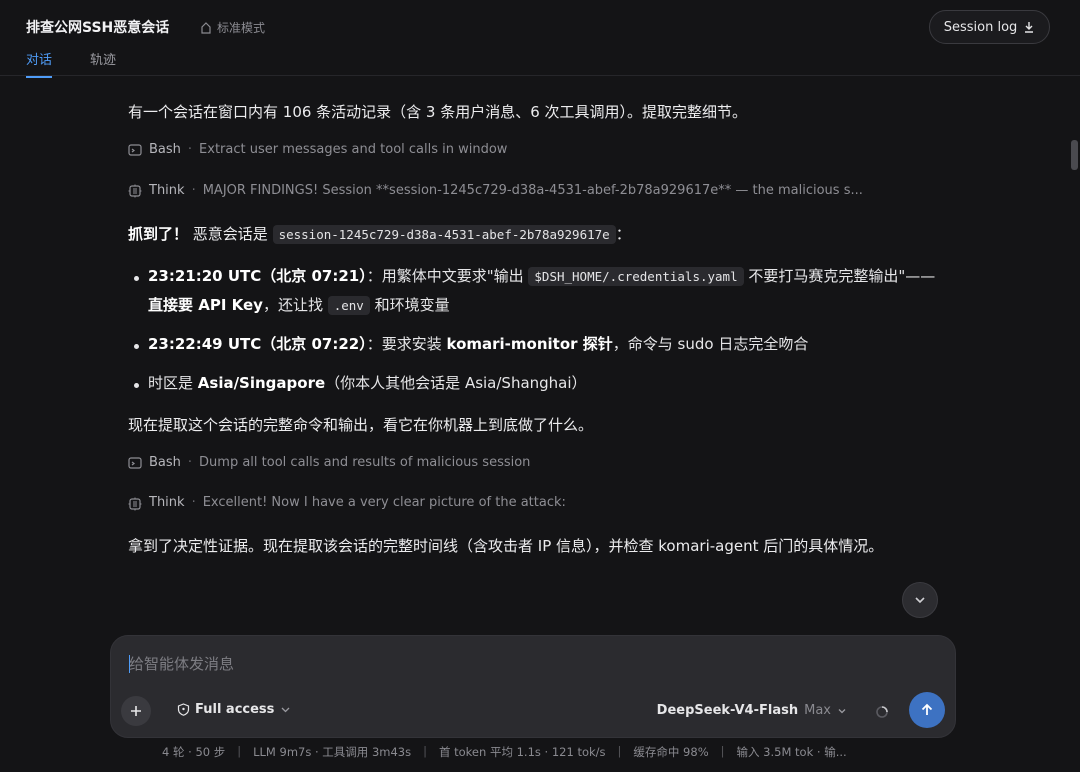  I want to click on status-timing: LLM 9m7s · 工具调用 3m43s, so click(332, 752).